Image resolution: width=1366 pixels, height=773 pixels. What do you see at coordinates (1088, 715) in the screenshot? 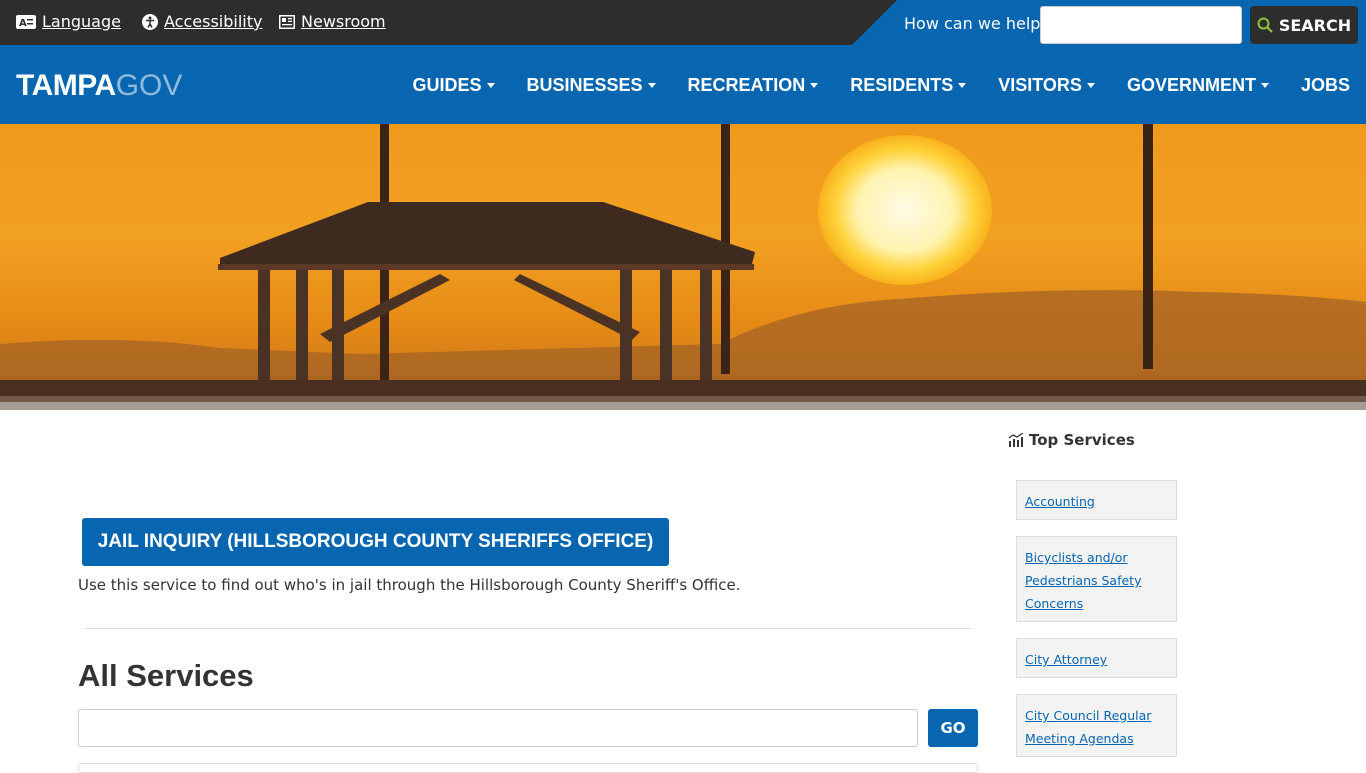
I see `link-line: City Council Regular` at bounding box center [1088, 715].